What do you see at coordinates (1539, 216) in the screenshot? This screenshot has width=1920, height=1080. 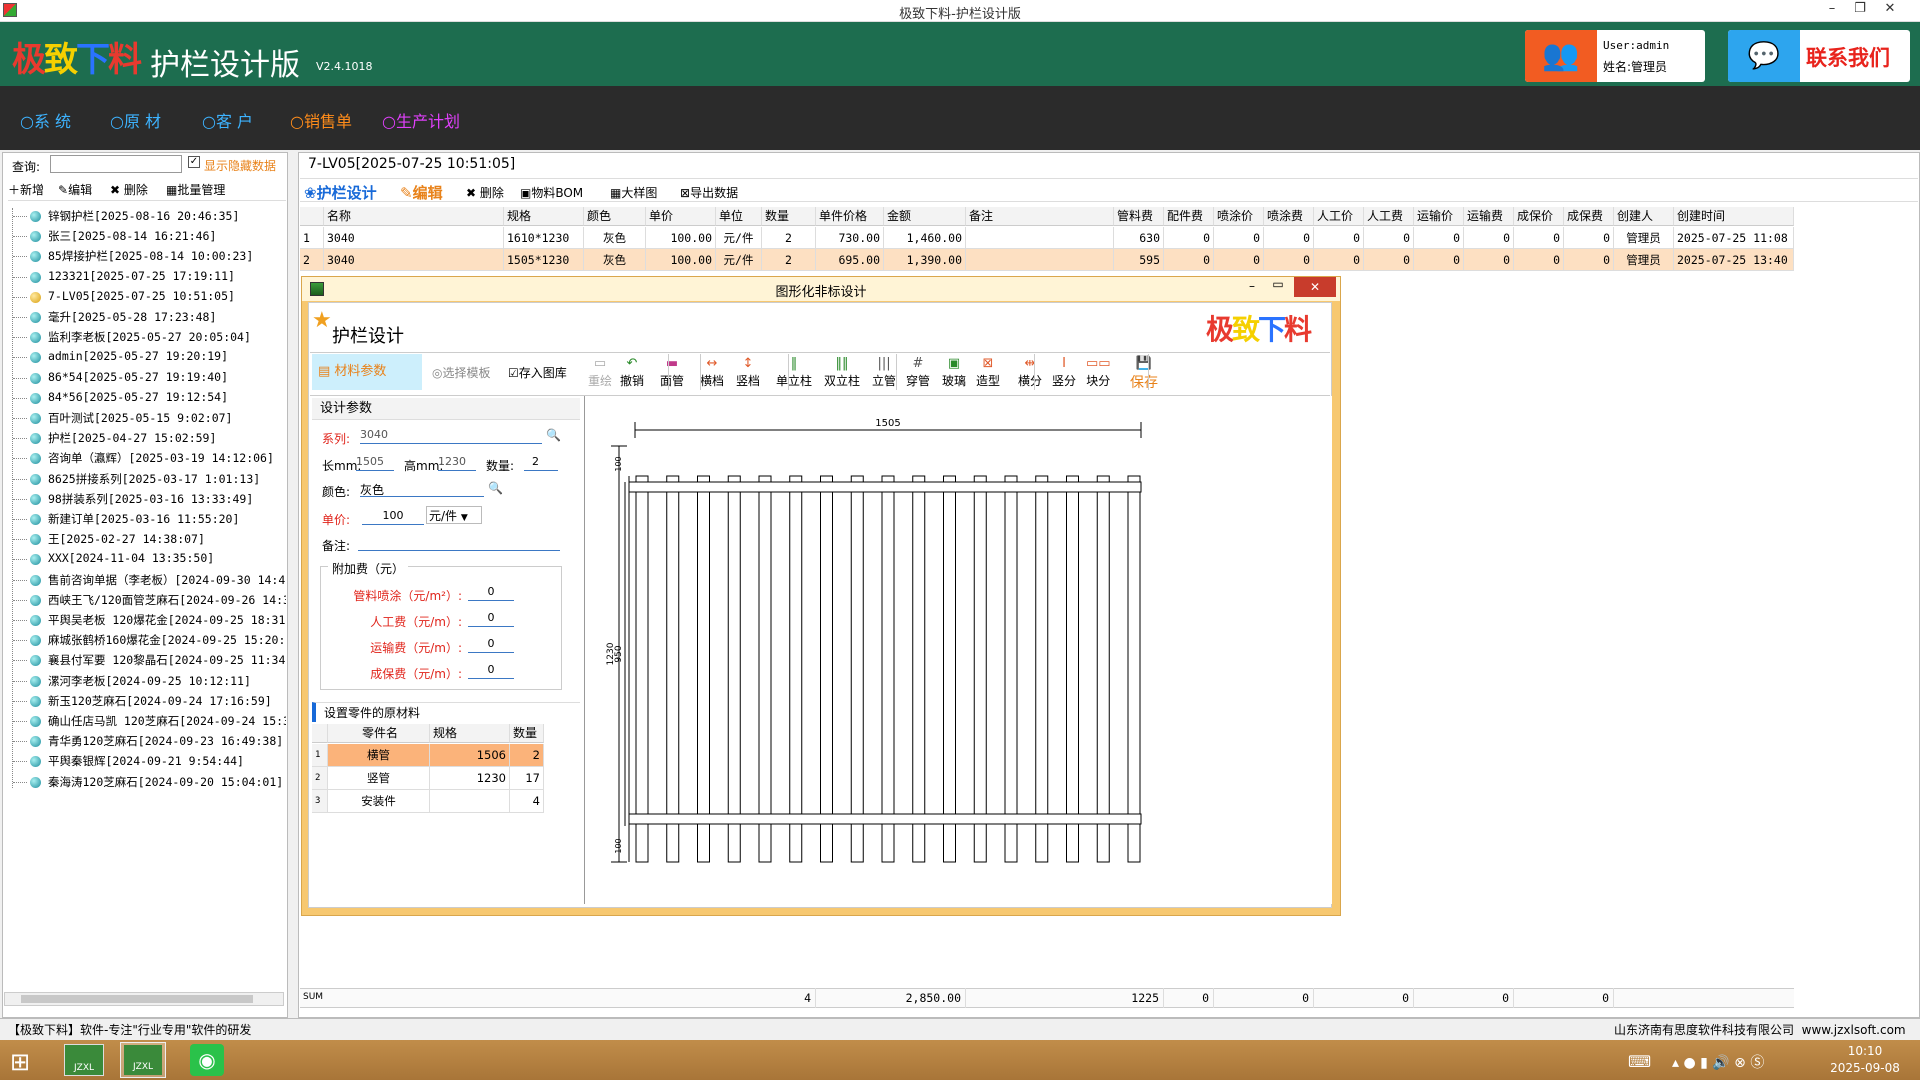 I see `column-header: 成保价` at bounding box center [1539, 216].